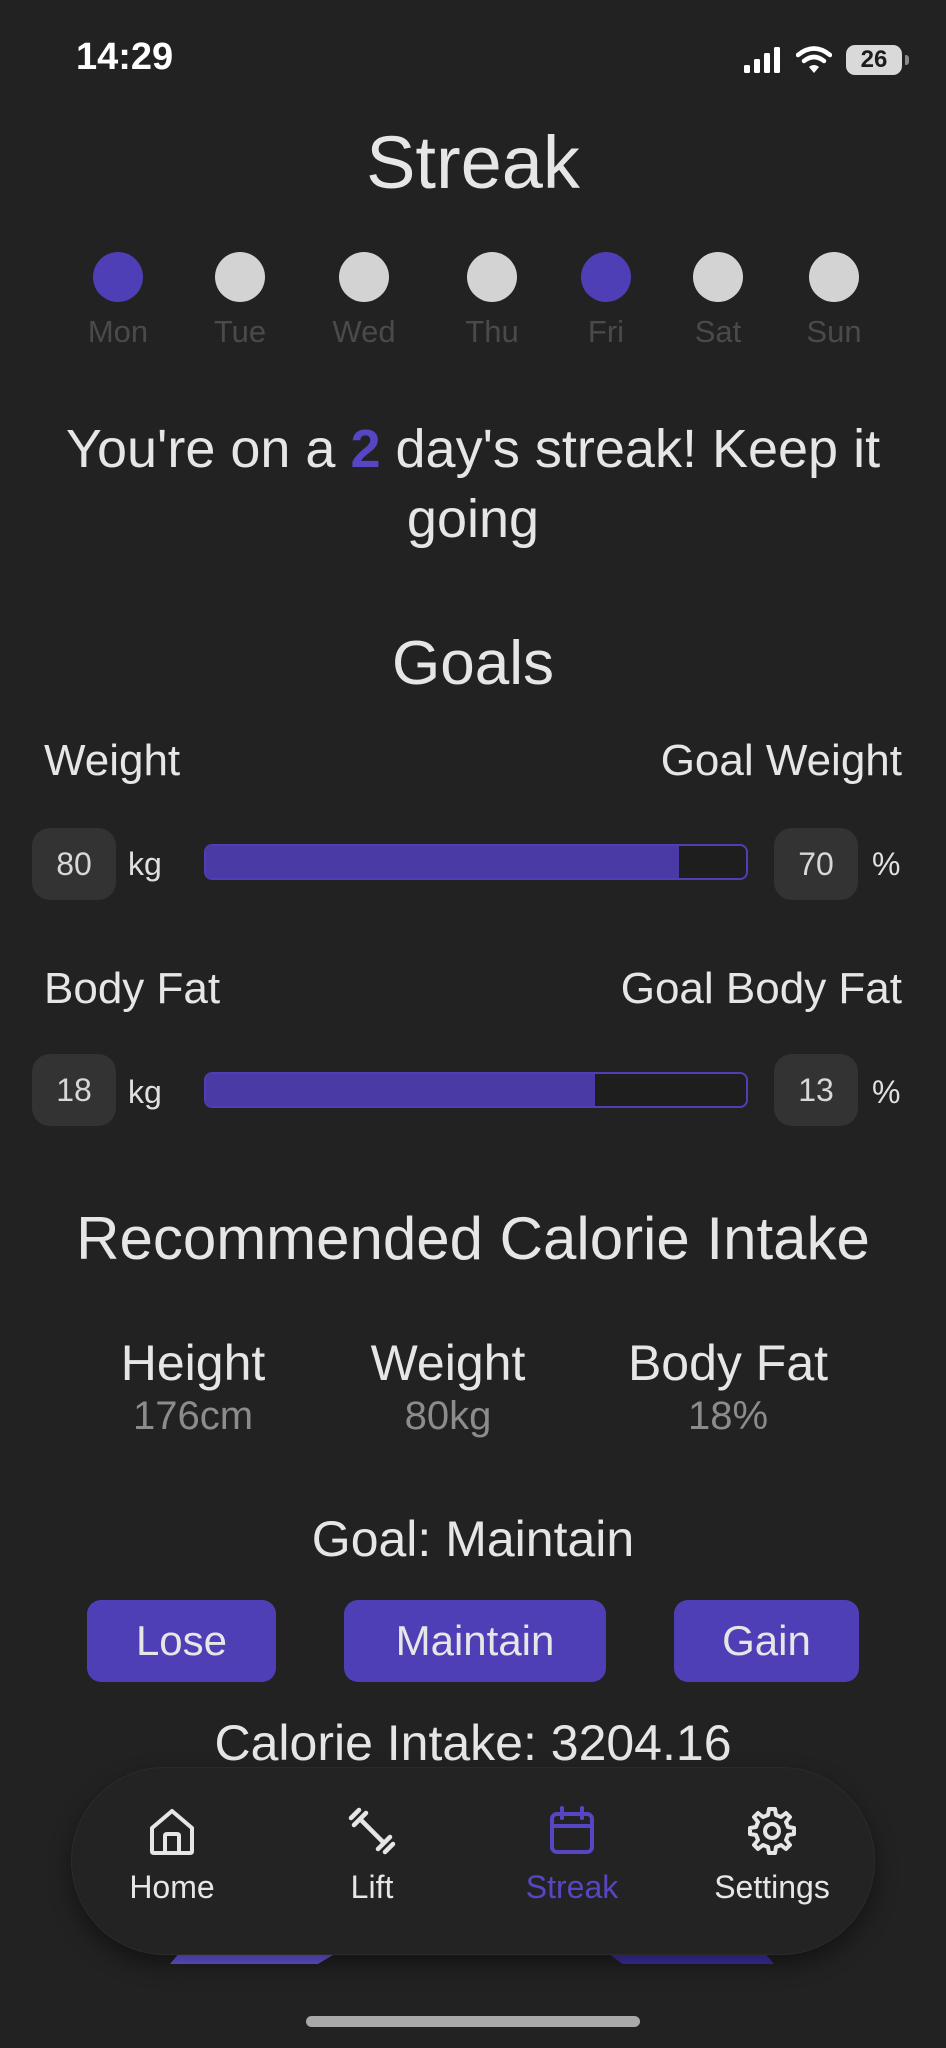 The height and width of the screenshot is (2048, 946). I want to click on stat-weight: Weight 80kg, so click(448, 1386).